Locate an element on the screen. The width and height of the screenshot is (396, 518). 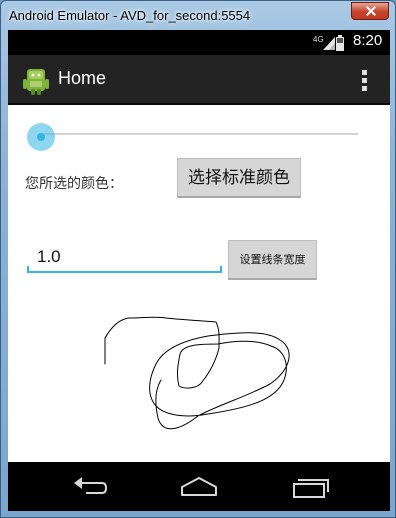
width-seekbar-track is located at coordinates (199, 134).